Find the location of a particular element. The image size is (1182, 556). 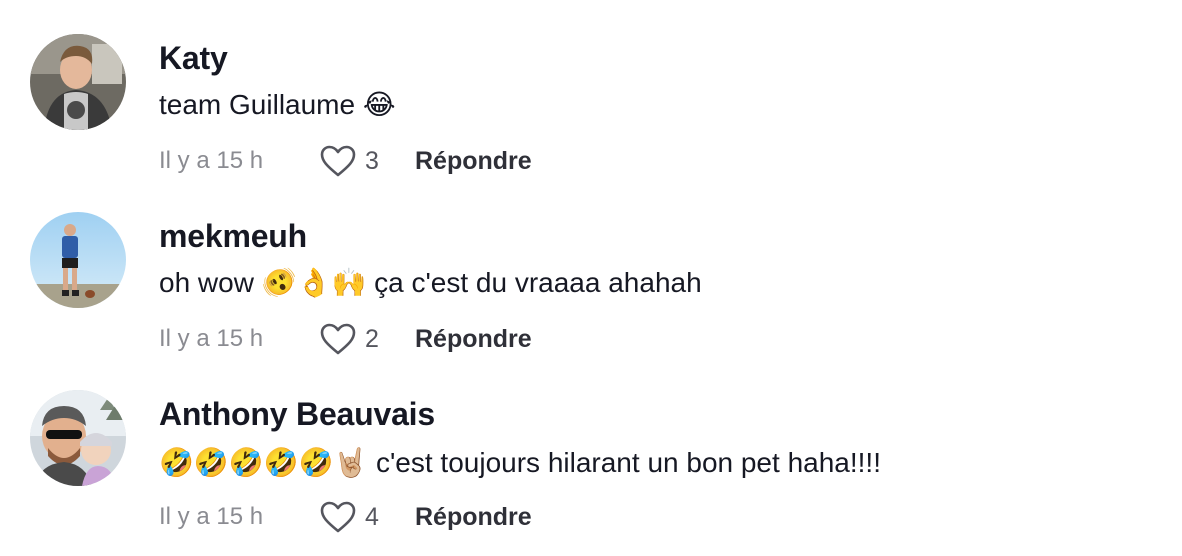

like-count: 3 is located at coordinates (372, 160).